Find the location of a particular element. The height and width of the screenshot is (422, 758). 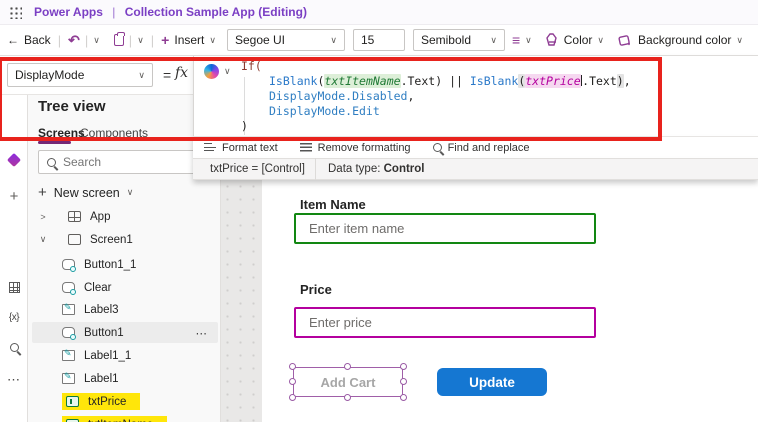

item-name-text-input: Enter item name is located at coordinates (445, 228).